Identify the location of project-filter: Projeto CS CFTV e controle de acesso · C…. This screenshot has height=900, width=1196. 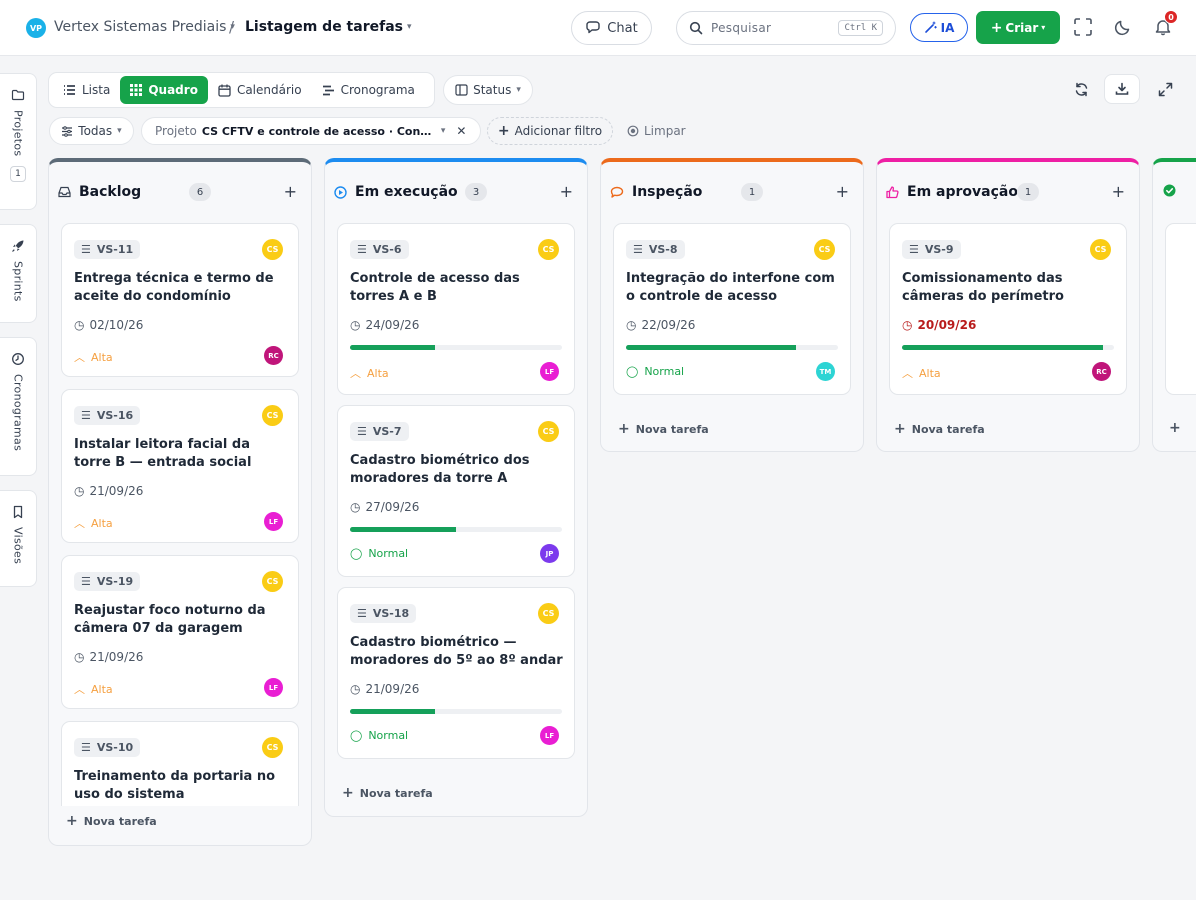
(311, 131).